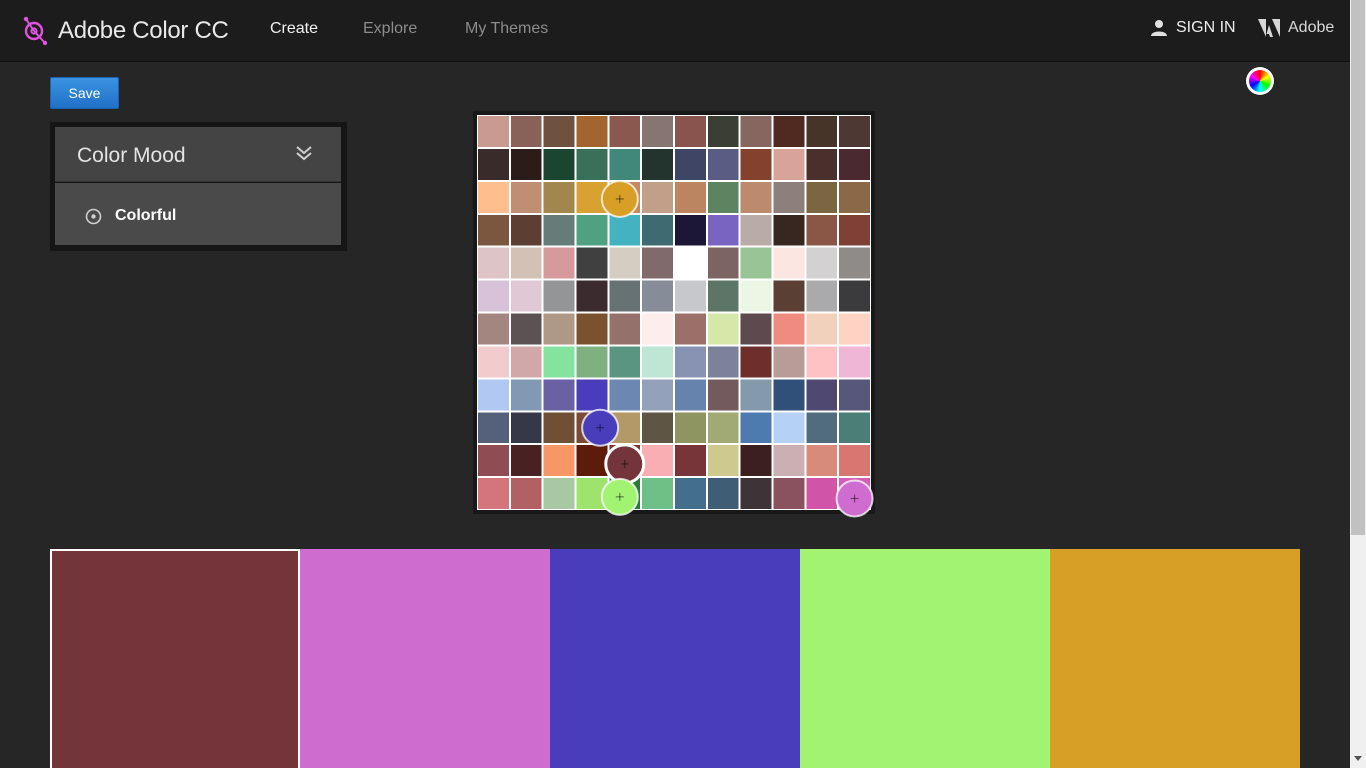  Describe the element at coordinates (674, 312) in the screenshot. I see `image-color-grid` at that location.